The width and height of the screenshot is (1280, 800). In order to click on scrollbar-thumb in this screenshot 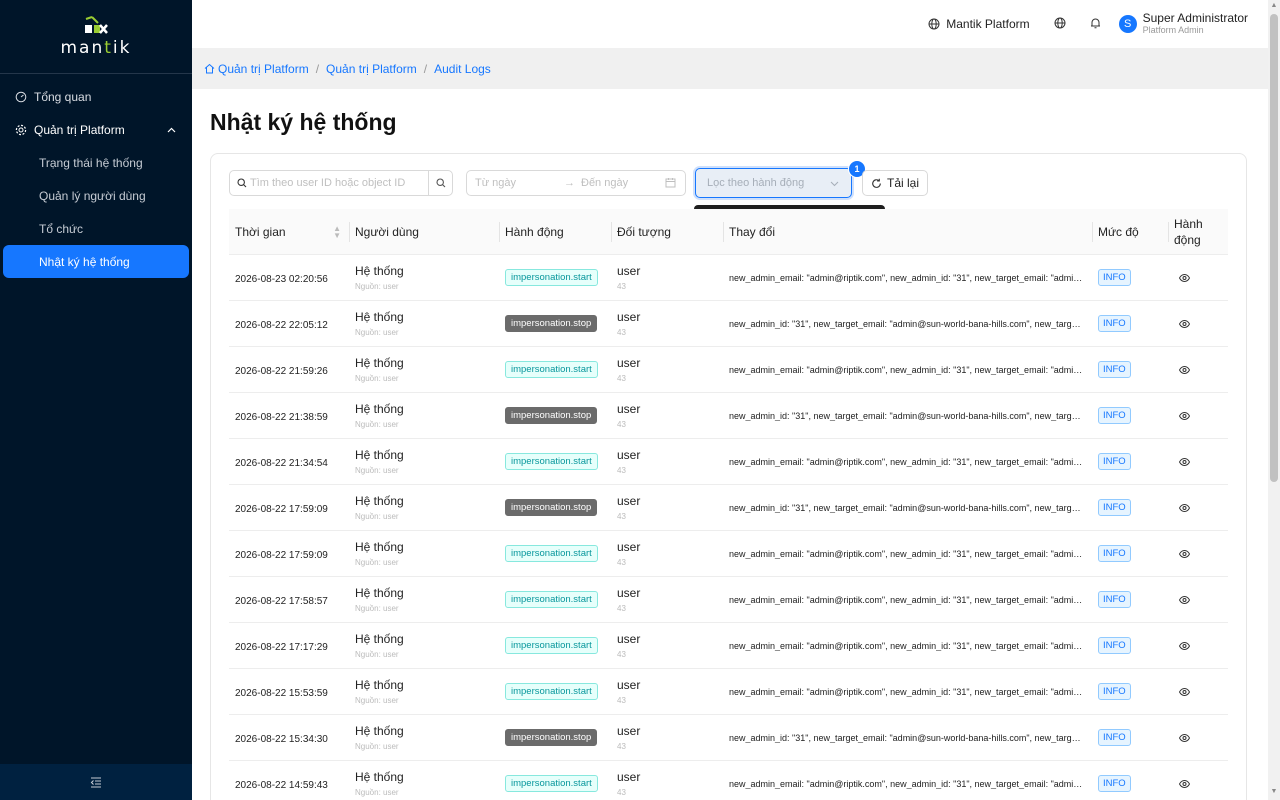, I will do `click(1274, 248)`.